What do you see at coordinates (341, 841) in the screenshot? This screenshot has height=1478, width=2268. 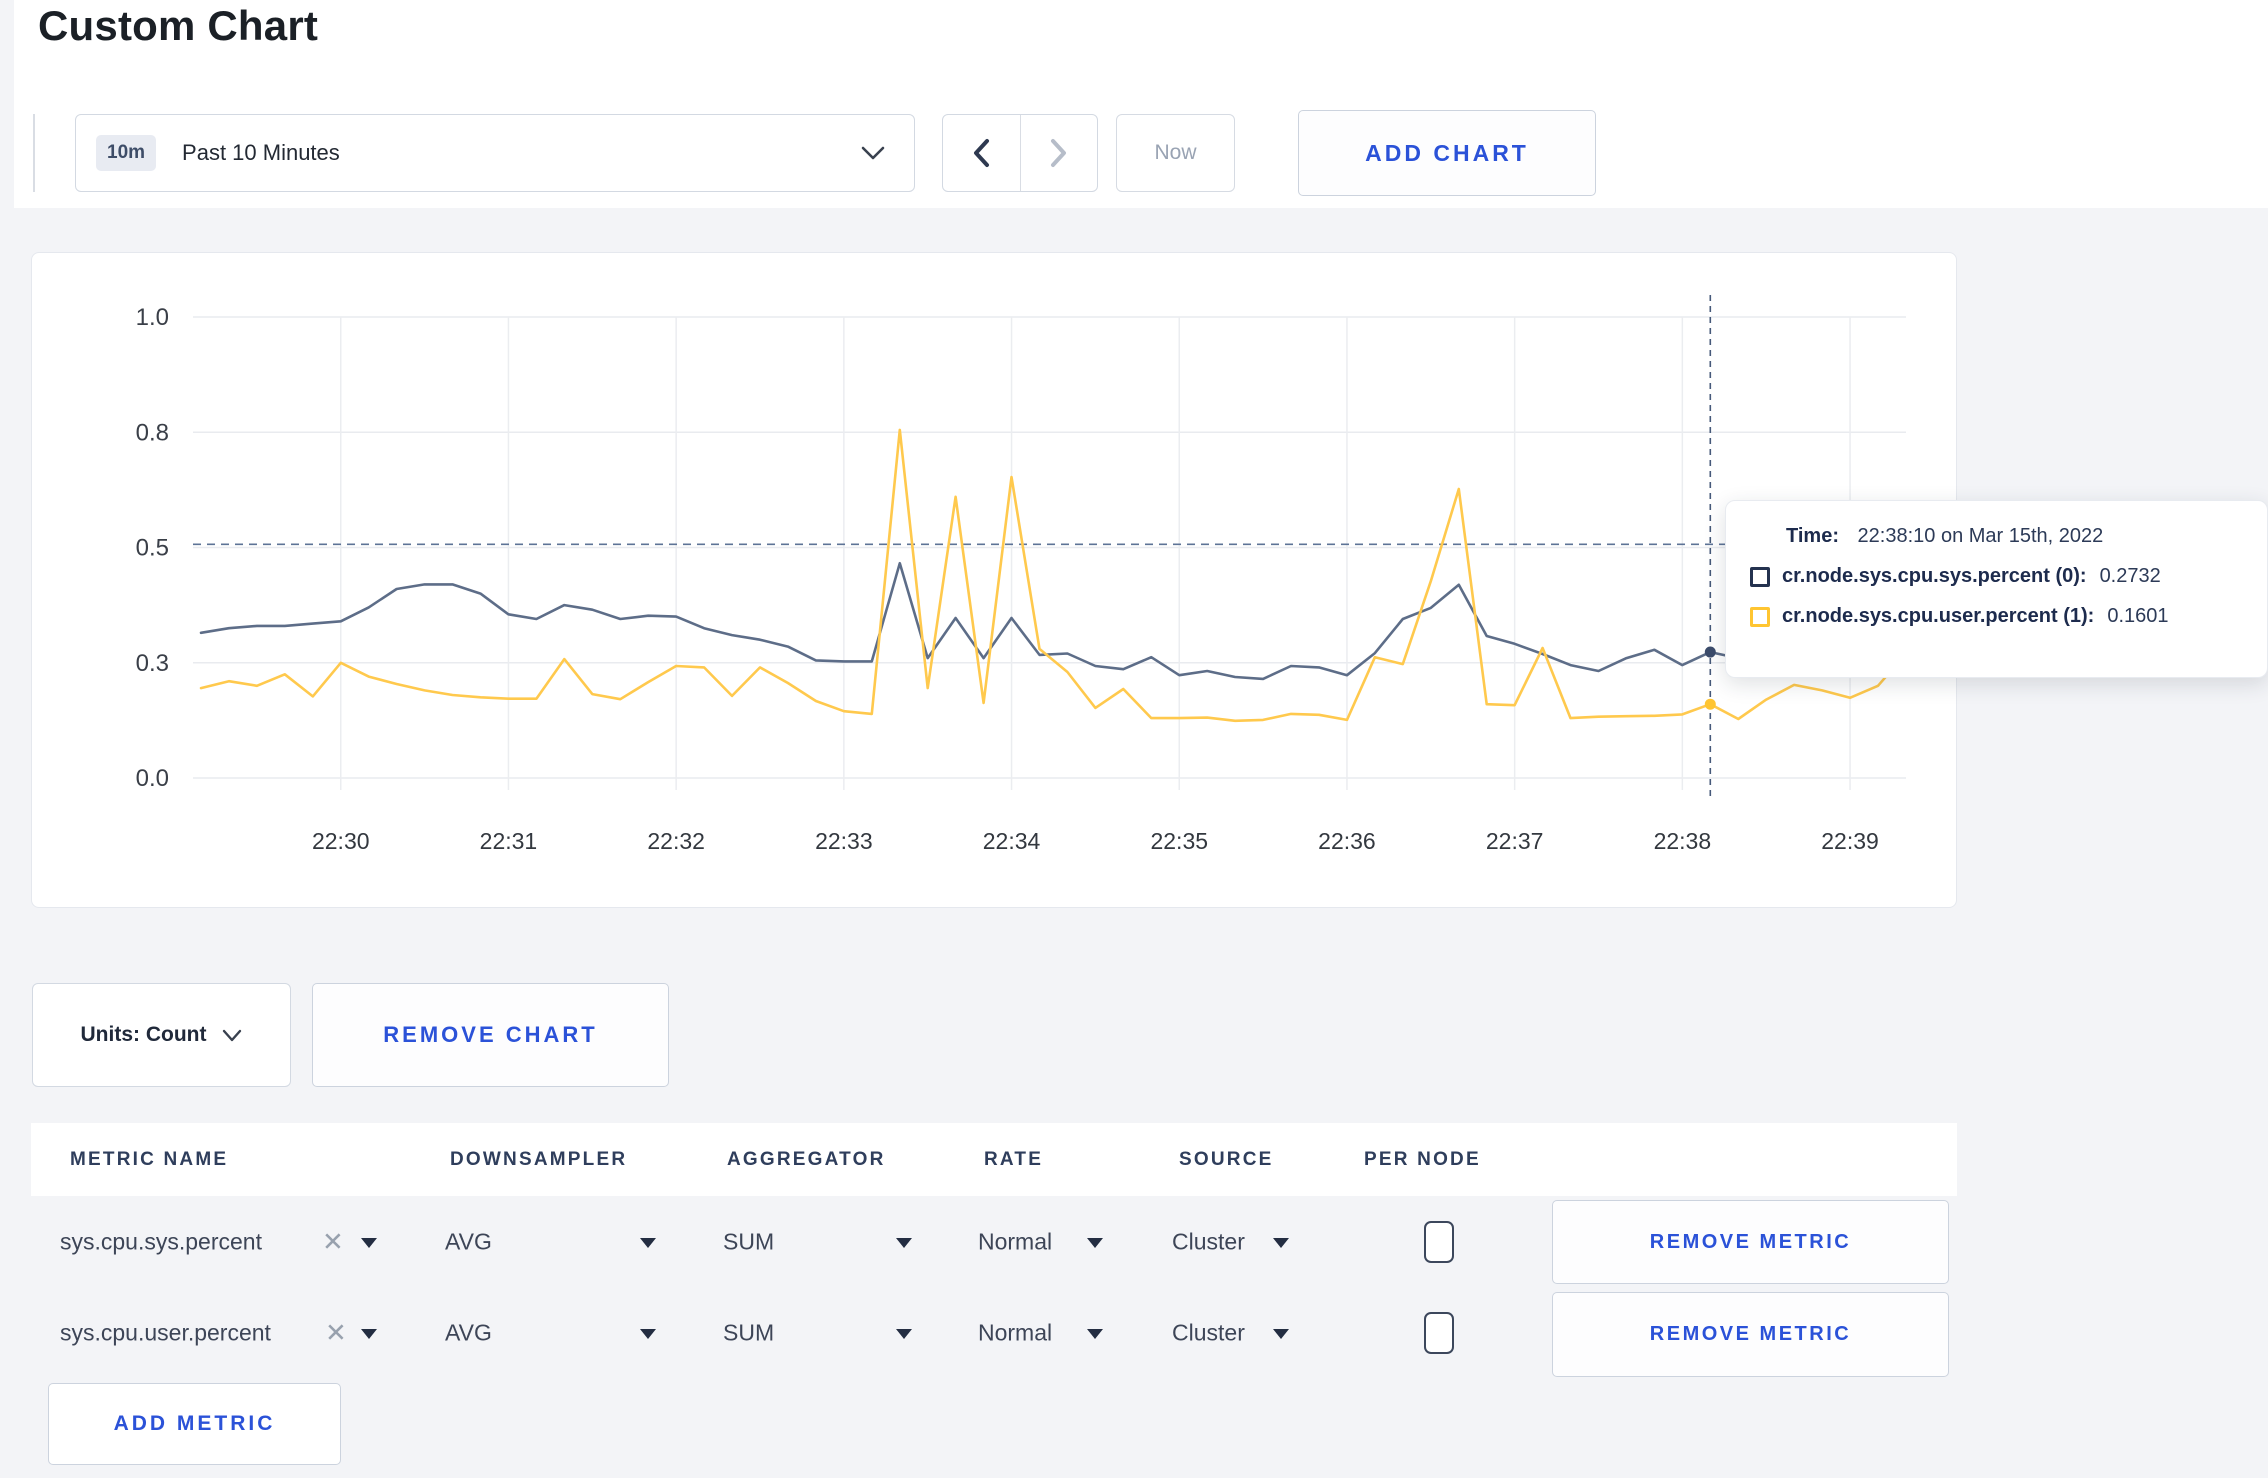 I see `x-axis-tick-label: 22:30` at bounding box center [341, 841].